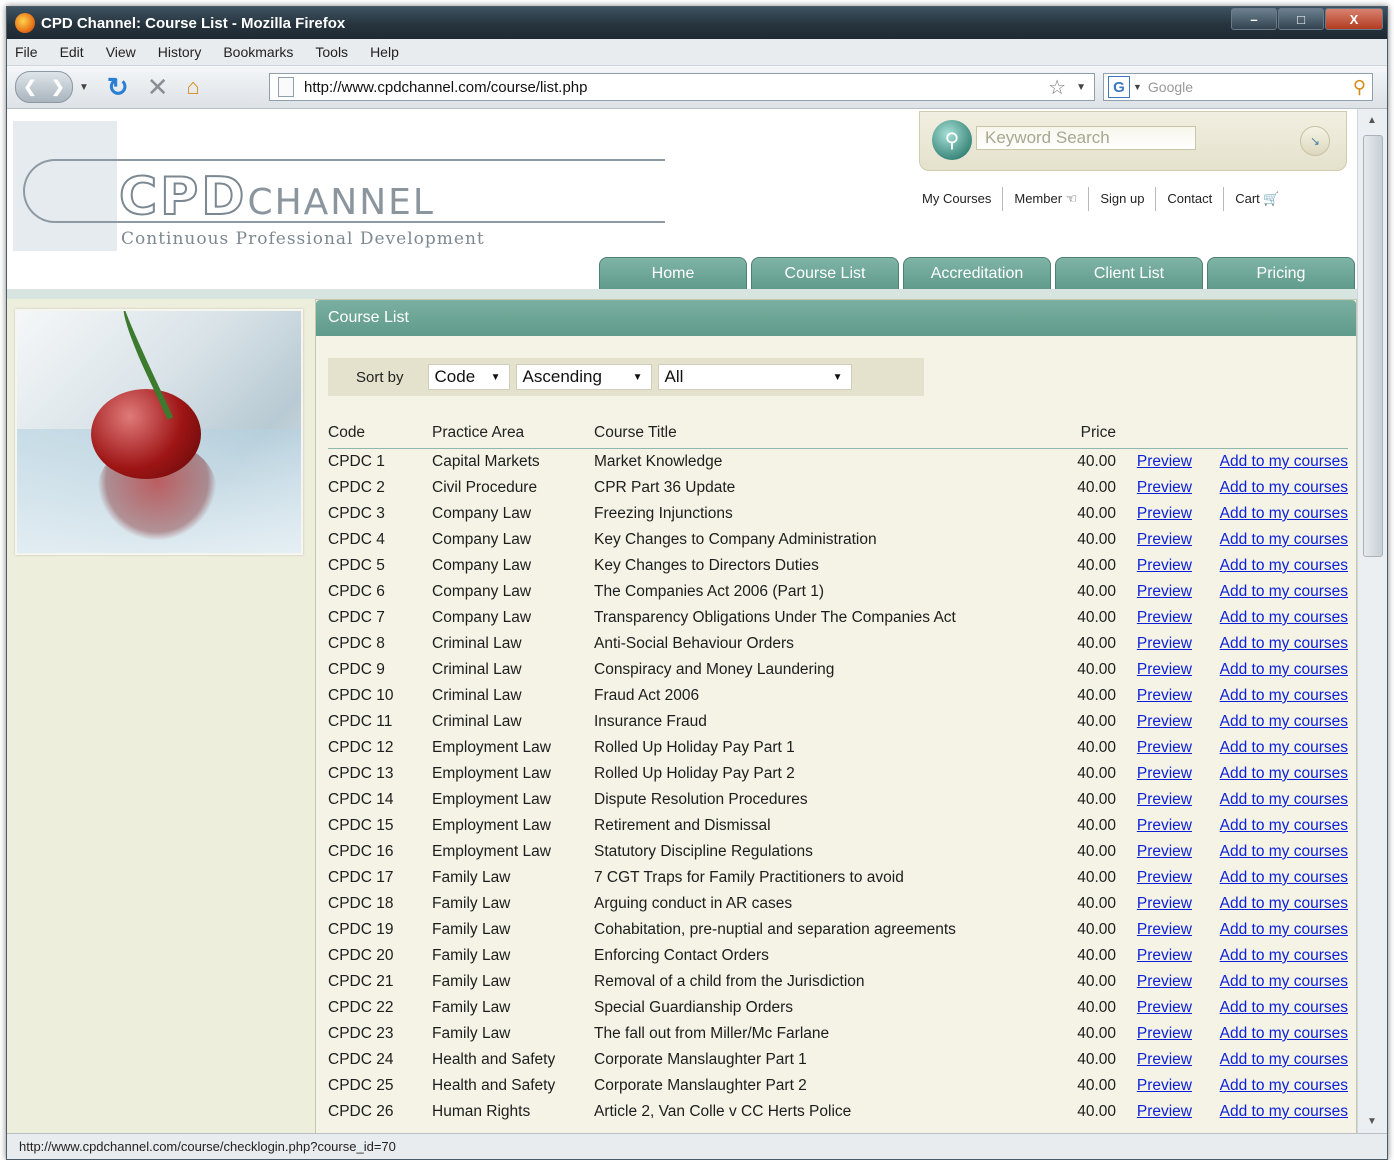 This screenshot has width=1394, height=1160. Describe the element at coordinates (29, 87) in the screenshot. I see `back-arrow-icon: ❮` at that location.